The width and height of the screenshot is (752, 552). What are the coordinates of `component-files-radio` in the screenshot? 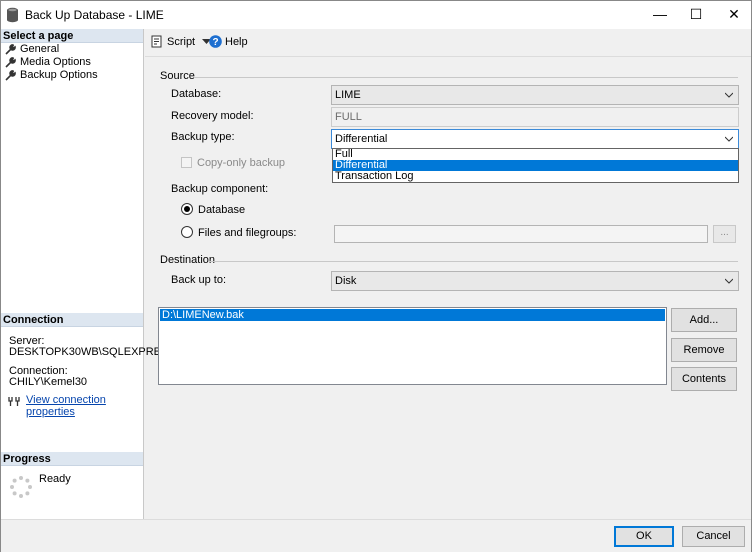 It's located at (187, 232).